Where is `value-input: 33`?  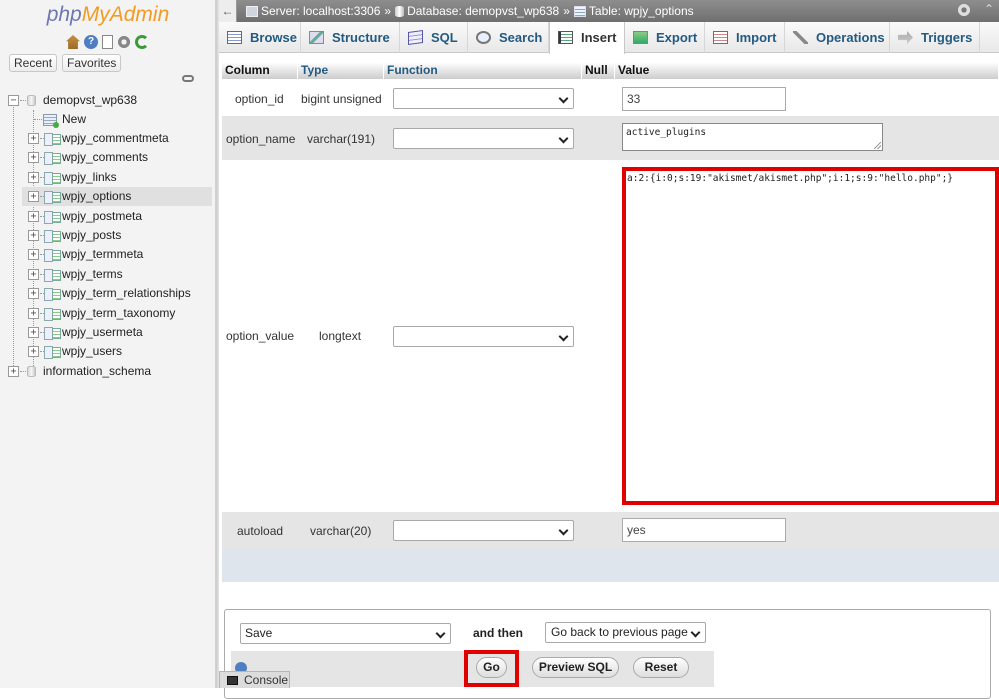
value-input: 33 is located at coordinates (704, 99).